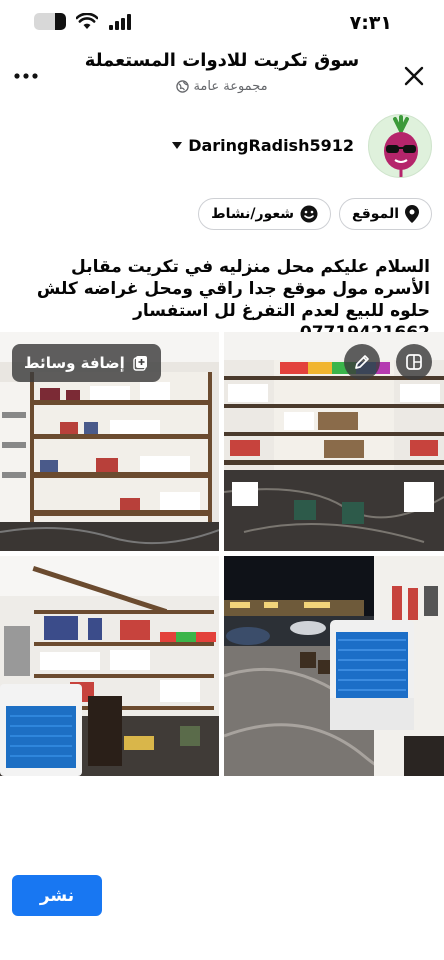  What do you see at coordinates (87, 21) in the screenshot?
I see `wifi-icon` at bounding box center [87, 21].